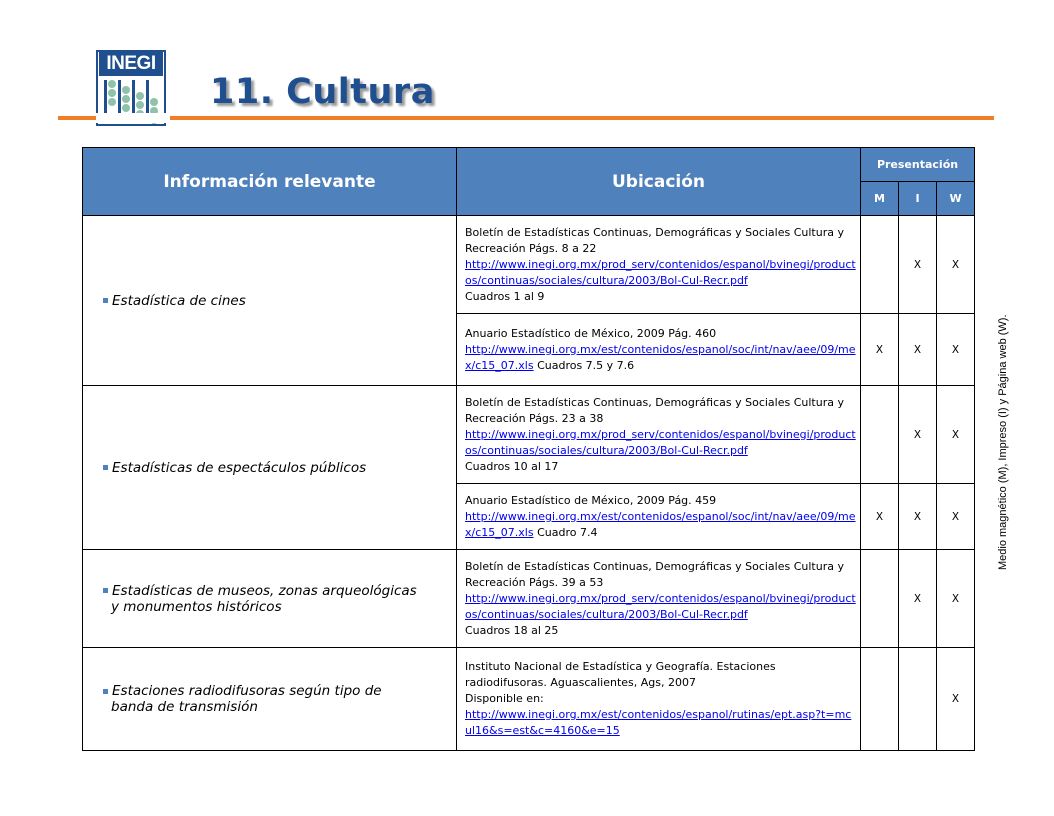  I want to click on tables-text: Cuadro 7.4, so click(567, 532).